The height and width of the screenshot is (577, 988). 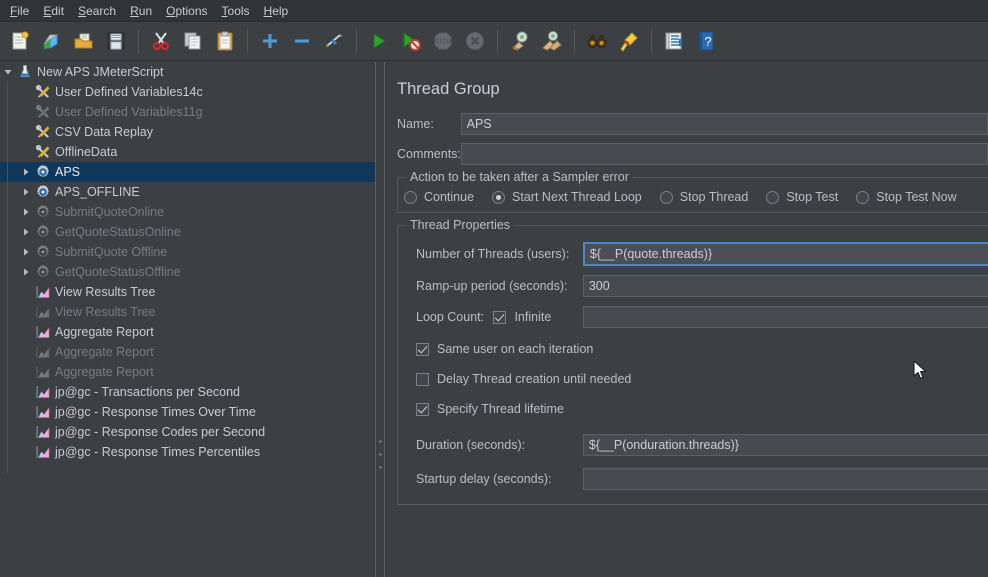 What do you see at coordinates (20, 41) in the screenshot?
I see `new-icon` at bounding box center [20, 41].